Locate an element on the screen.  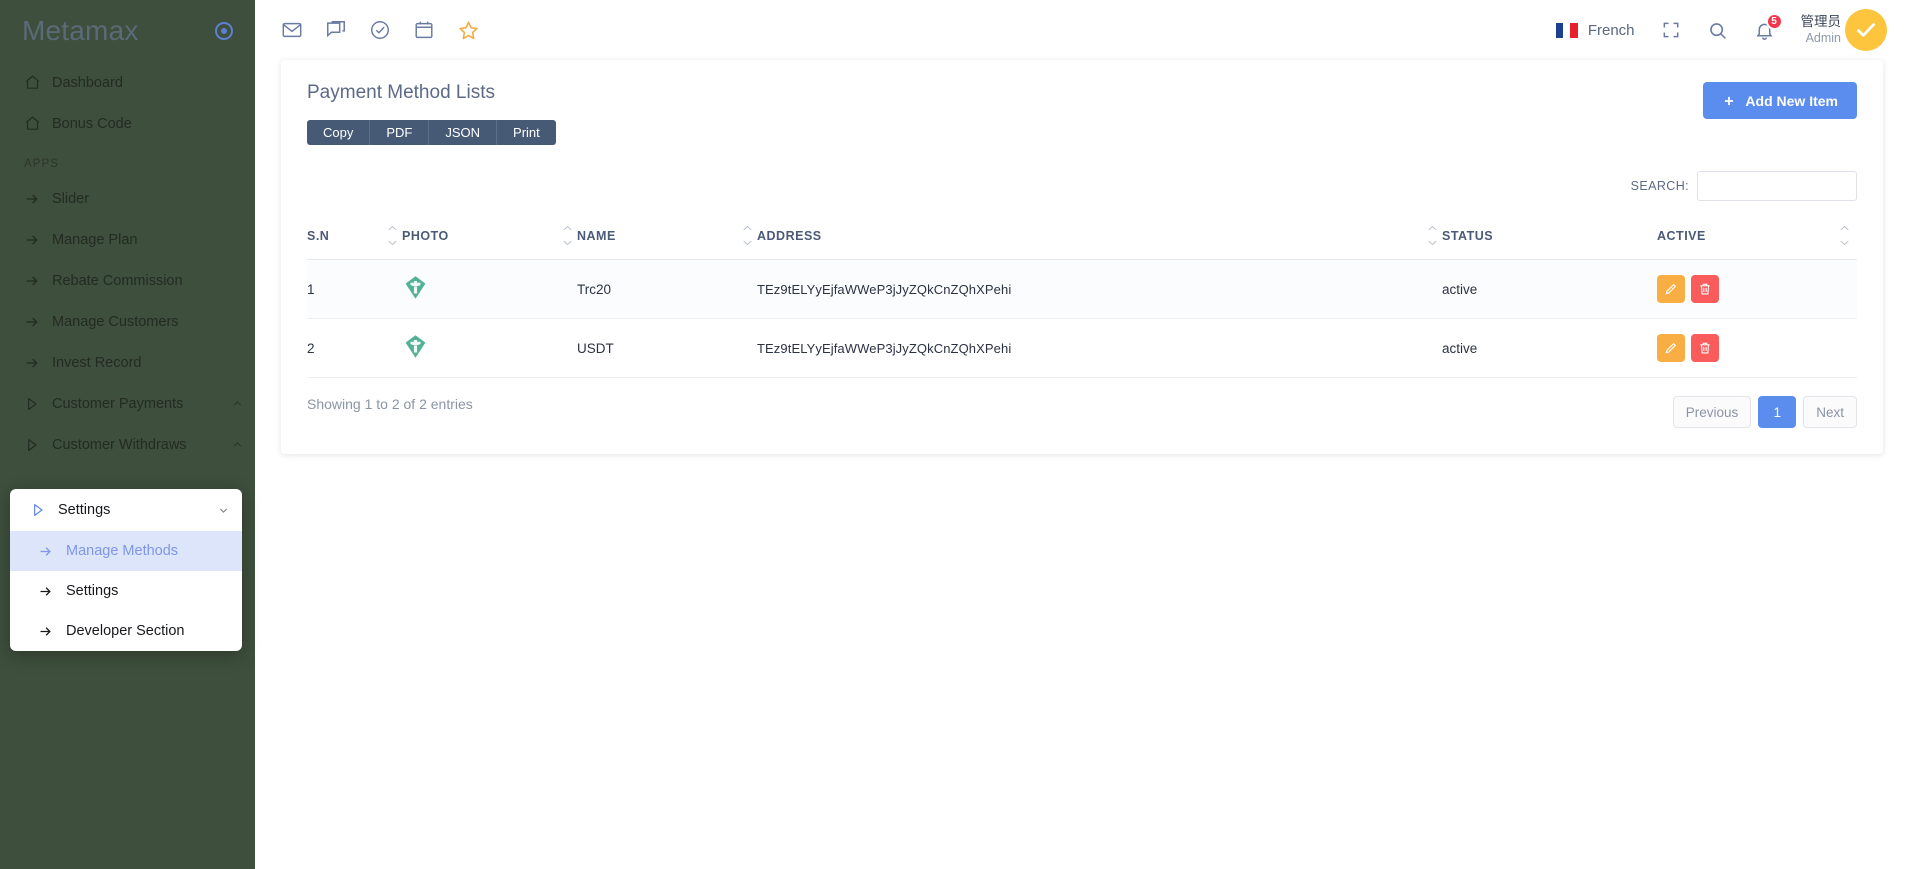
submenu-item-label: Settings is located at coordinates (92, 591).